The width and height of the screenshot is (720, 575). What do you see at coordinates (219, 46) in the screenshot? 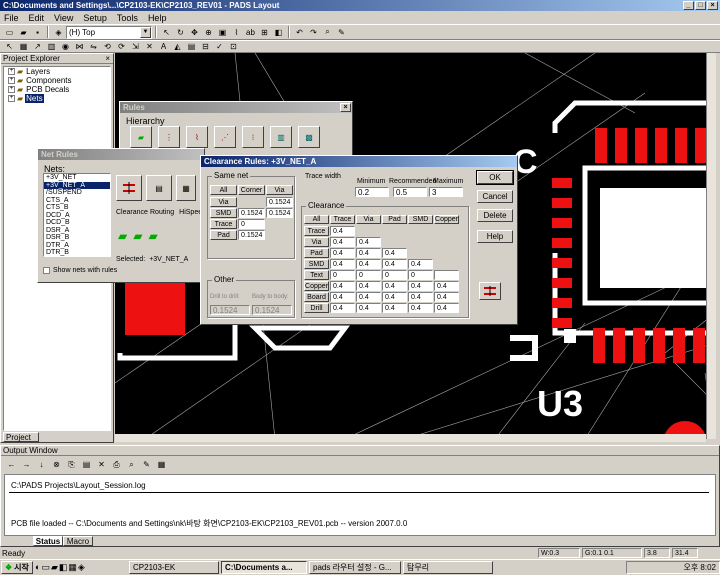
I see `verify-icon: ✓` at bounding box center [219, 46].